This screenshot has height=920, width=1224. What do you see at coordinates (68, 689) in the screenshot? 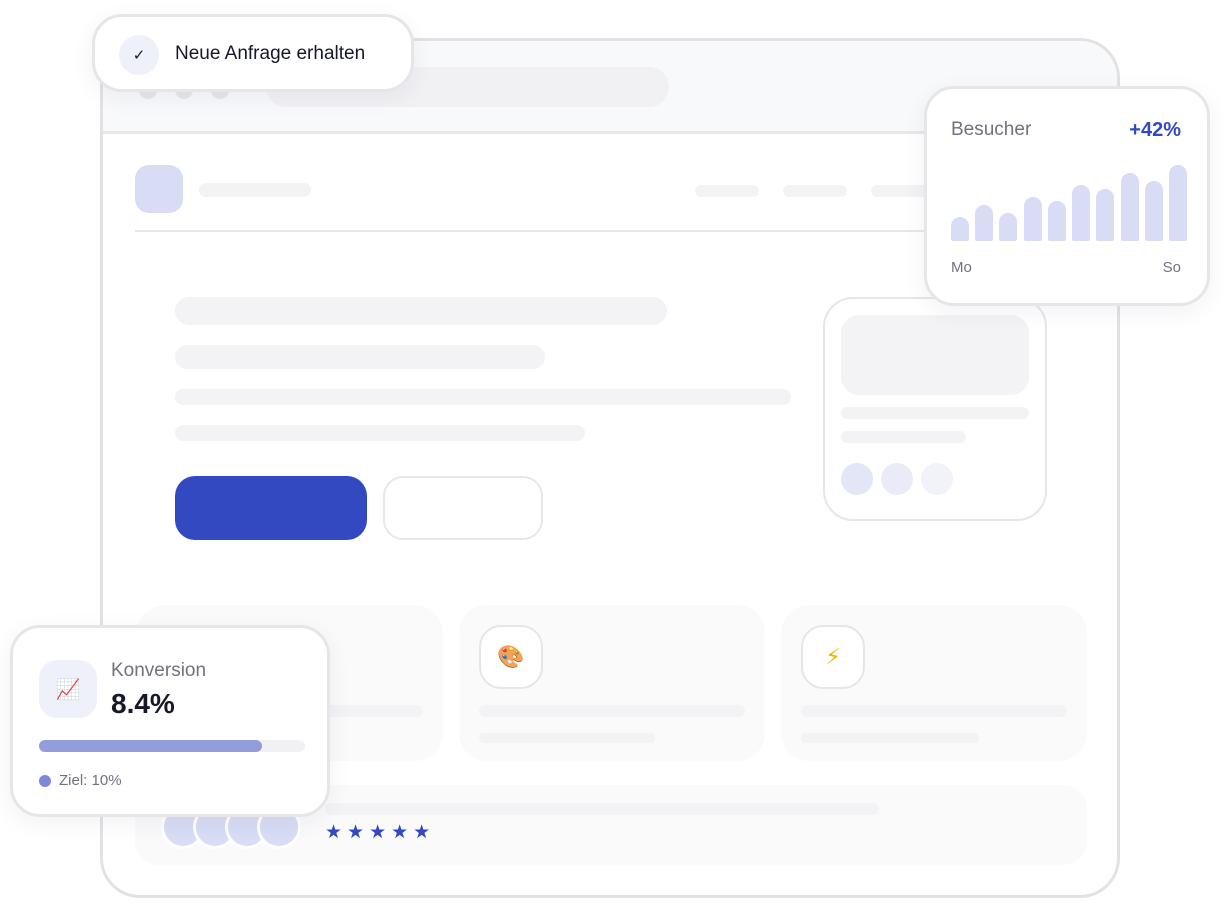
I see `chart-increasing-icon: 📈` at bounding box center [68, 689].